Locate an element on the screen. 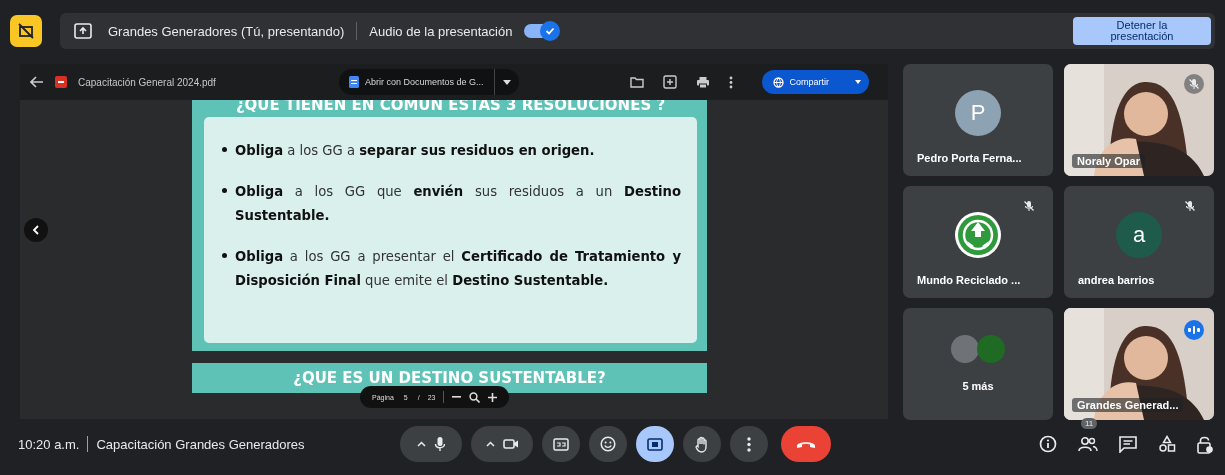  participant-tile: 5 más is located at coordinates (978, 364).